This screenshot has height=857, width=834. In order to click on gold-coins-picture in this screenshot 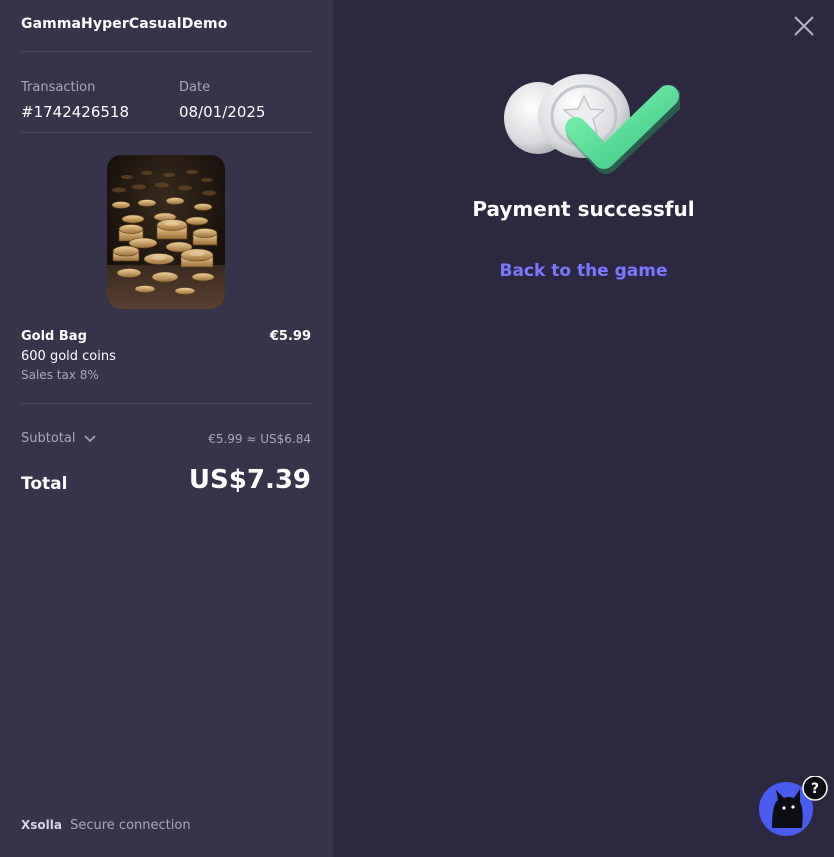, I will do `click(166, 232)`.